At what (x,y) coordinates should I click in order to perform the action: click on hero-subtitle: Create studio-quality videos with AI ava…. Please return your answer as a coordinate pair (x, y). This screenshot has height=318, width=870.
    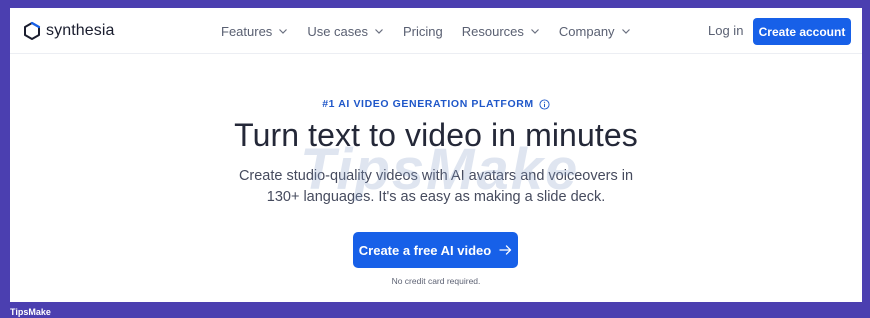
    Looking at the image, I should click on (436, 187).